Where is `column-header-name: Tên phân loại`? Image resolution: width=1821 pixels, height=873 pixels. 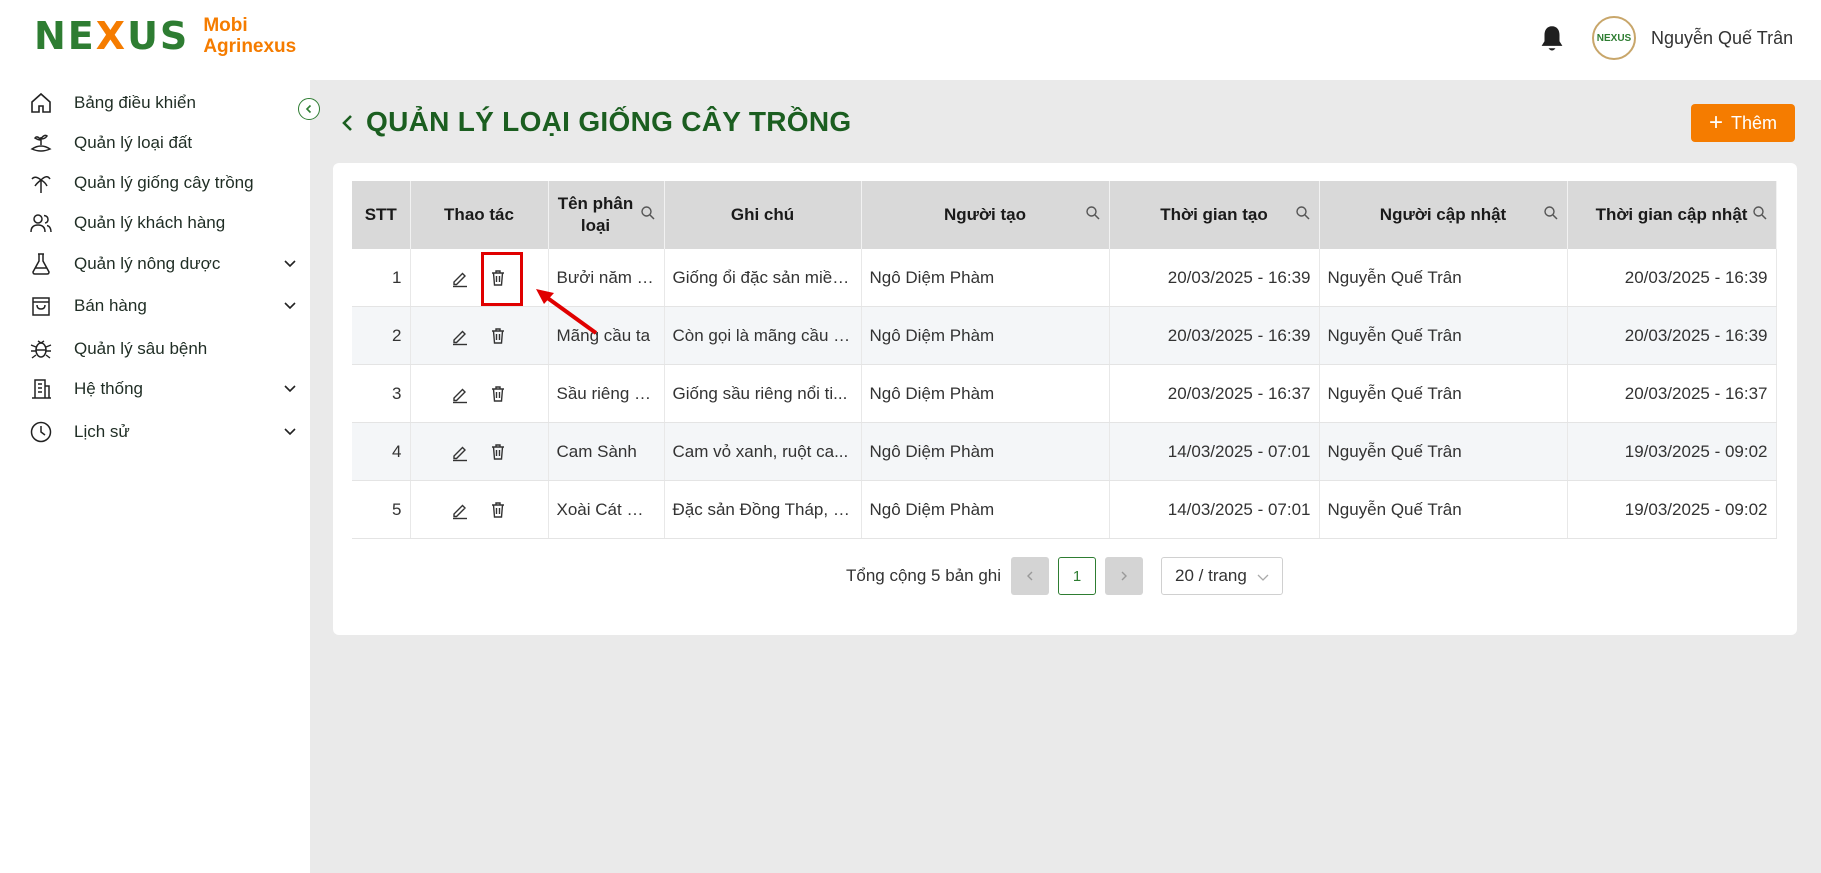
column-header-name: Tên phân loại is located at coordinates (606, 215).